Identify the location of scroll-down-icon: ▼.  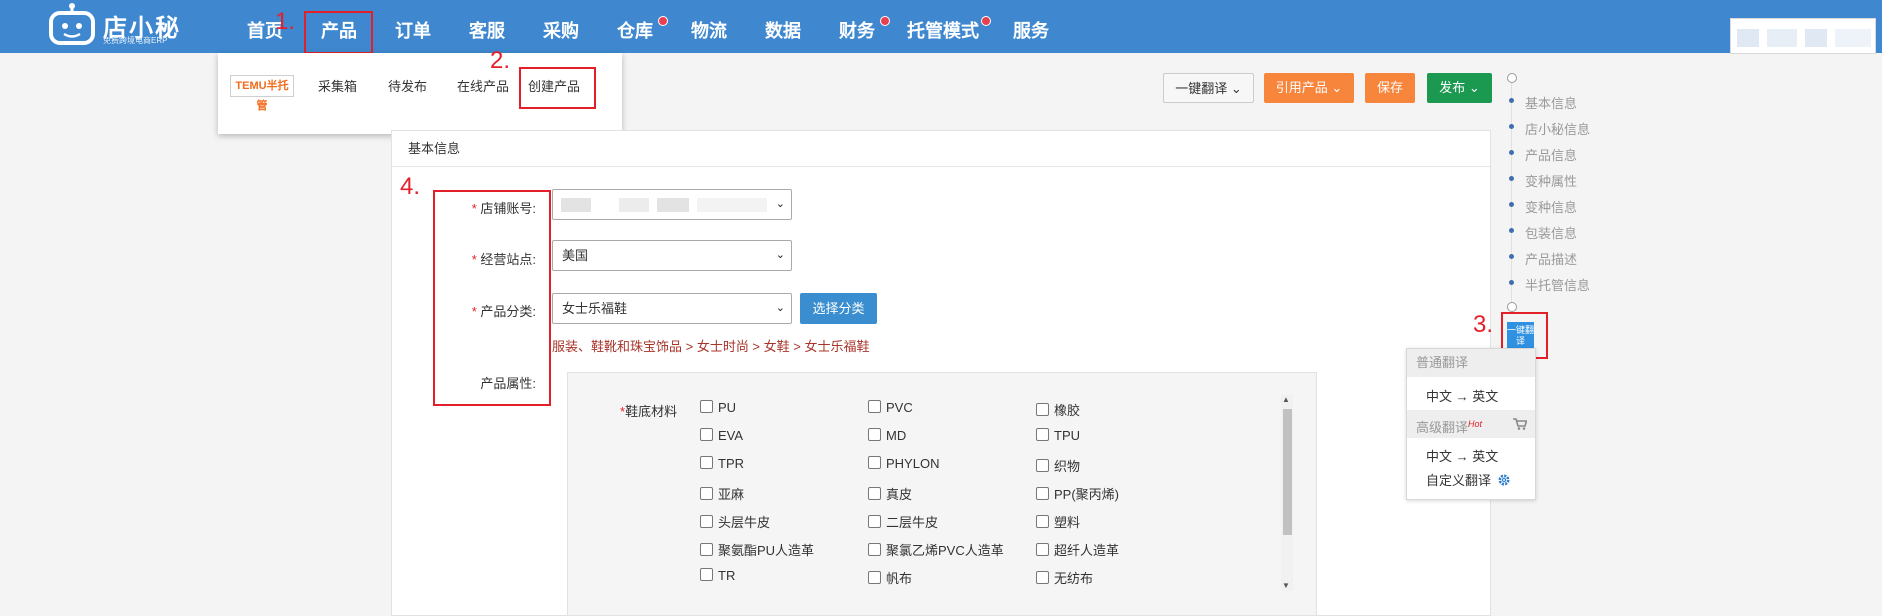
(1286, 585).